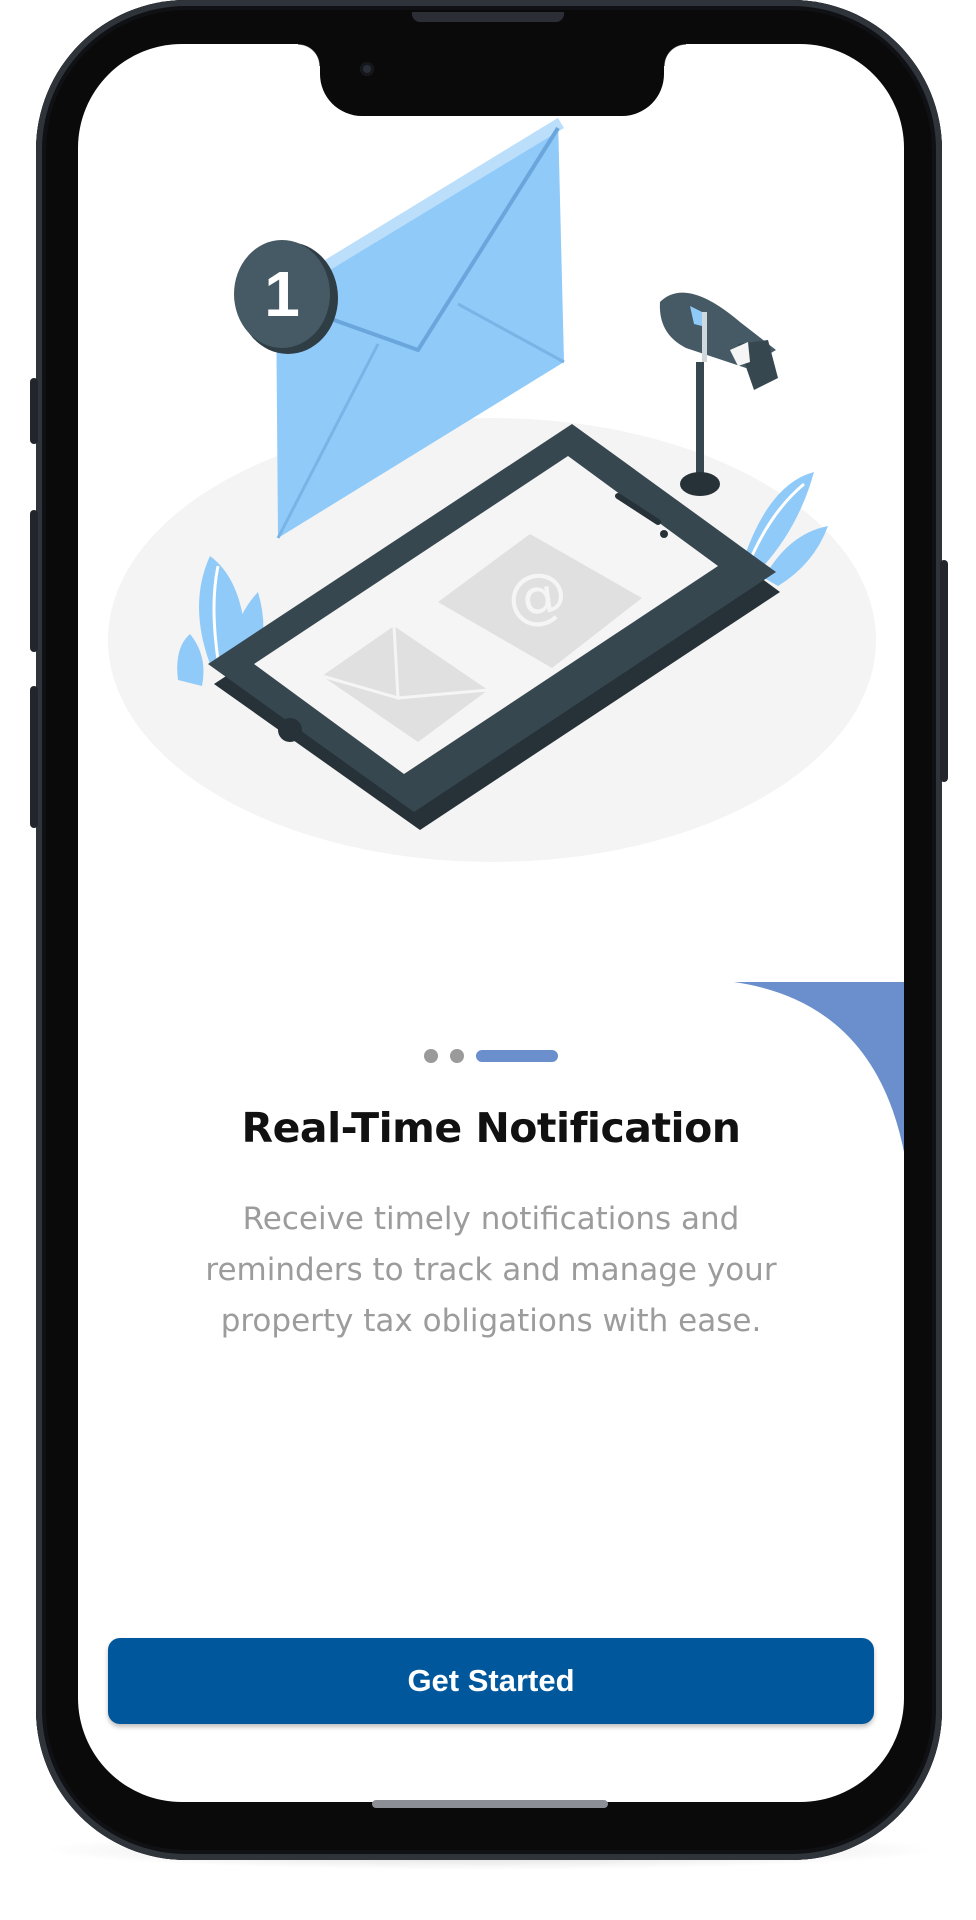  Describe the element at coordinates (492, 80) in the screenshot. I see `notch` at that location.